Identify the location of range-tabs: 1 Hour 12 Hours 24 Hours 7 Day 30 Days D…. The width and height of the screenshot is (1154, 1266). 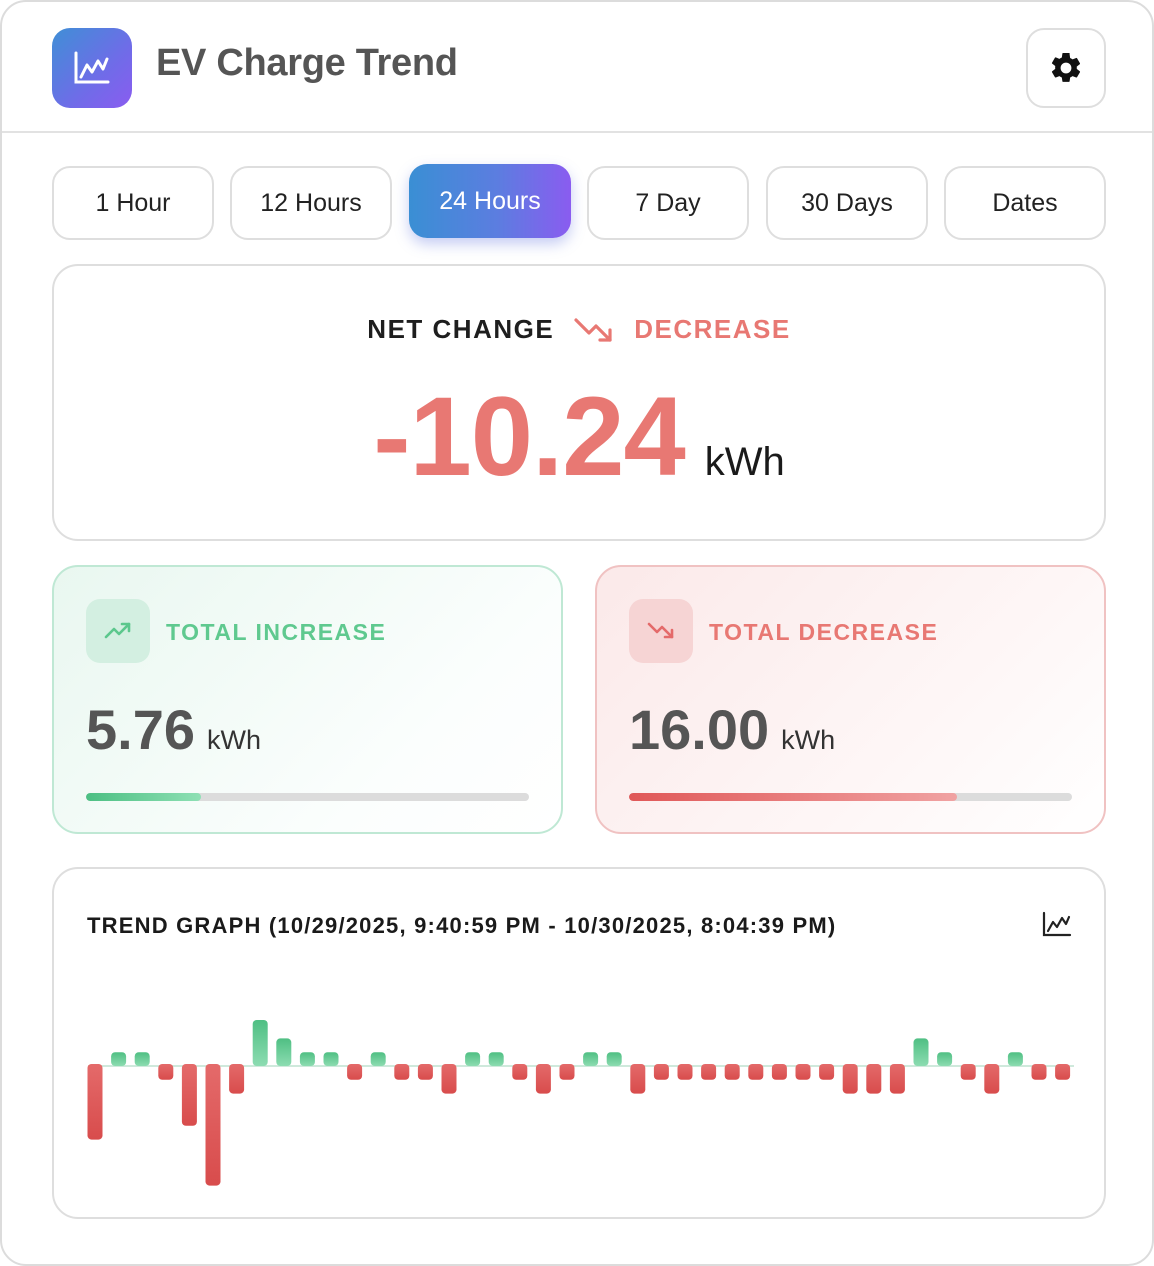
(579, 202).